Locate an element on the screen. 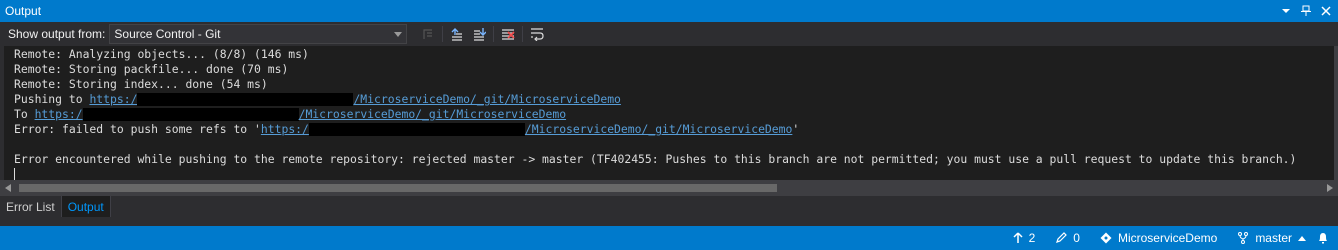 The height and width of the screenshot is (250, 1338). horizontal-scrollbar is located at coordinates (669, 188).